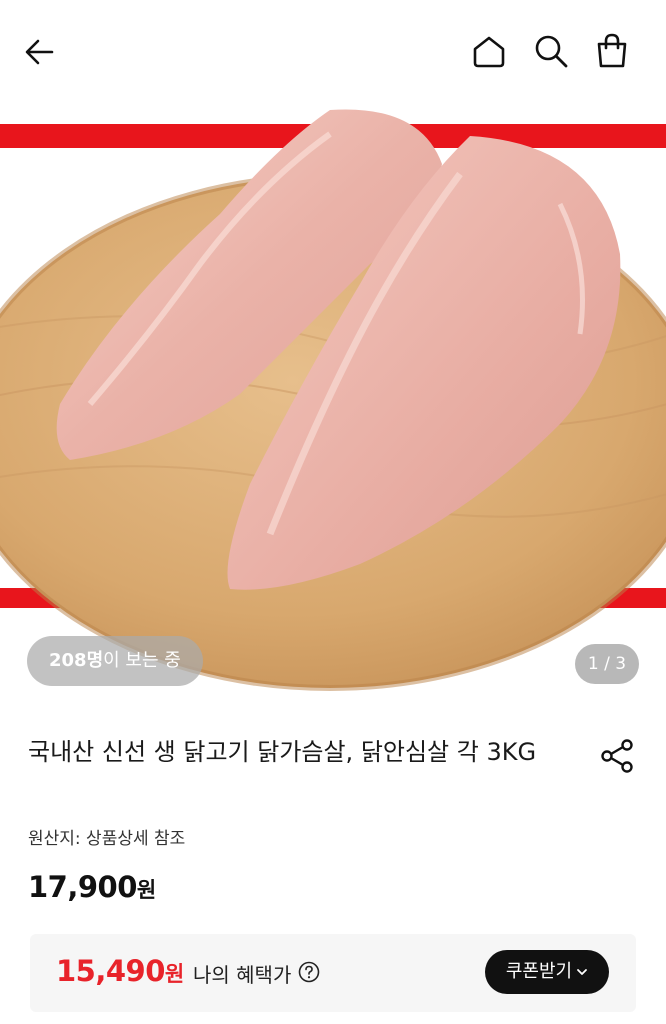  What do you see at coordinates (40, 52) in the screenshot?
I see `arrow-left-icon` at bounding box center [40, 52].